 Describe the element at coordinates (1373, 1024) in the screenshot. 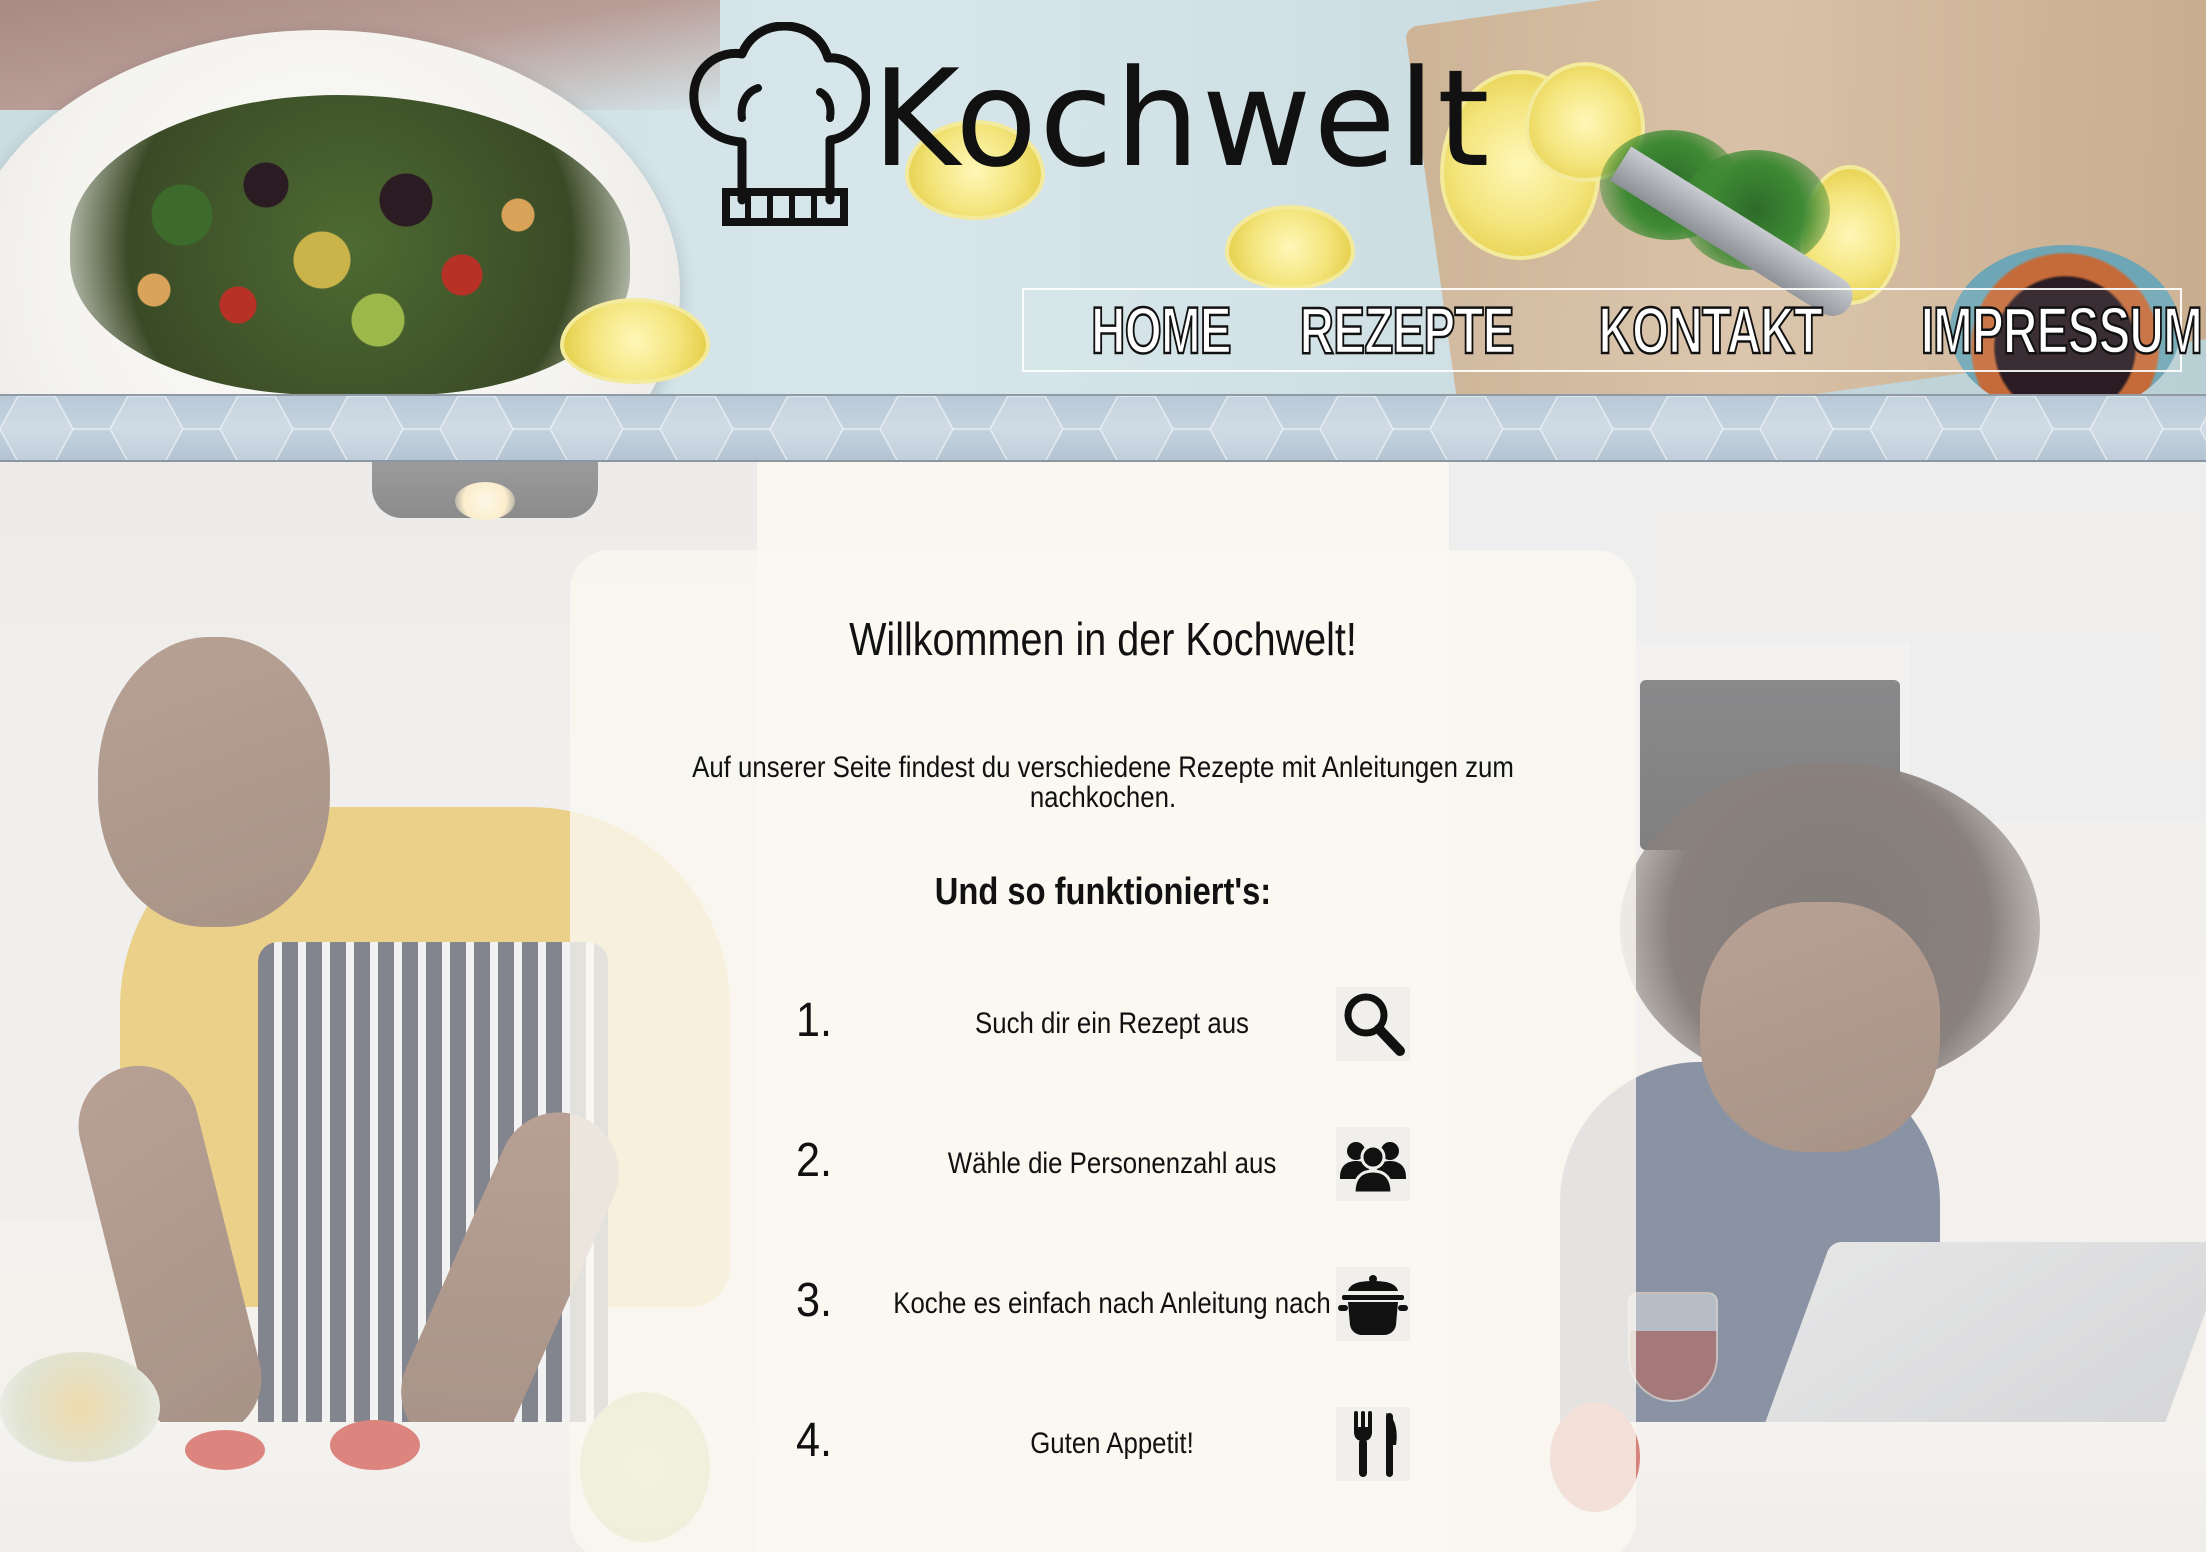

I see `search-icon` at that location.